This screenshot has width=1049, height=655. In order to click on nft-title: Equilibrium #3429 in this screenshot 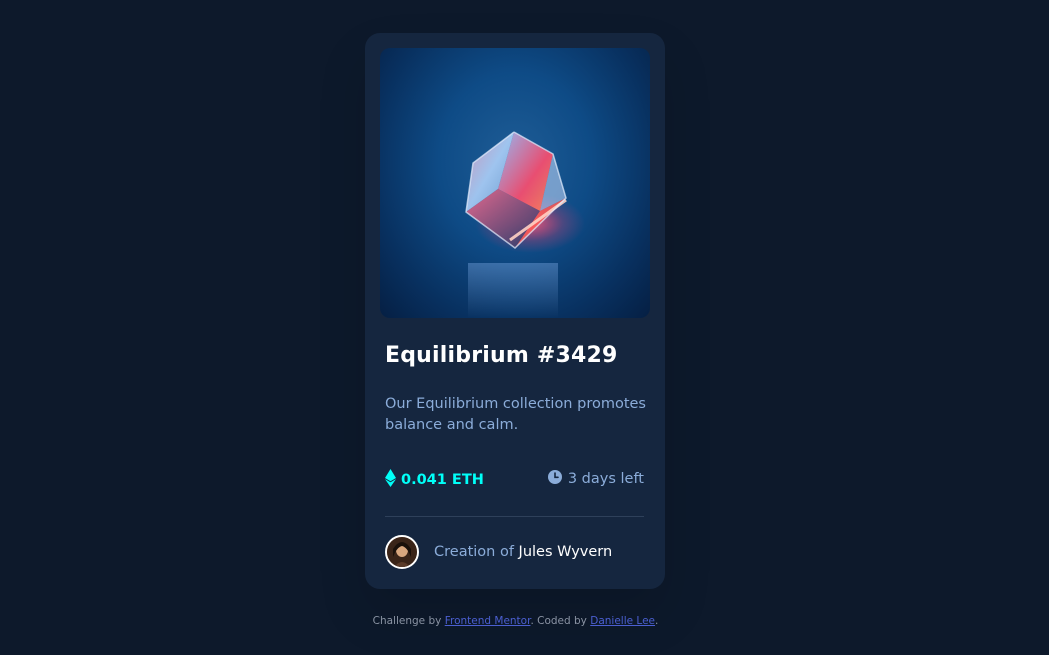, I will do `click(501, 355)`.